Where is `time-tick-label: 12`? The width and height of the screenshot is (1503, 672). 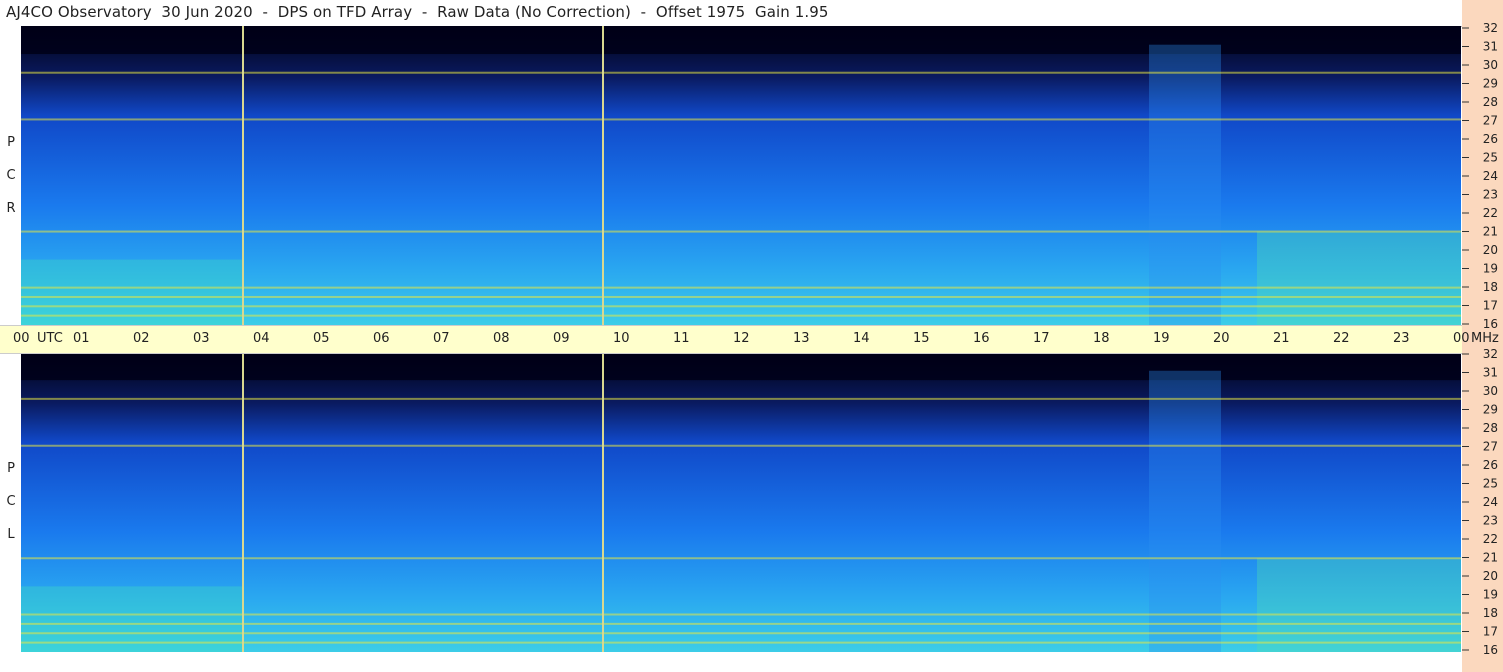
time-tick-label: 12 is located at coordinates (741, 338).